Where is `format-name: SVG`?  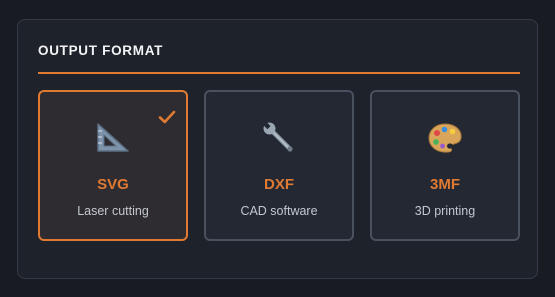
format-name: SVG is located at coordinates (113, 184).